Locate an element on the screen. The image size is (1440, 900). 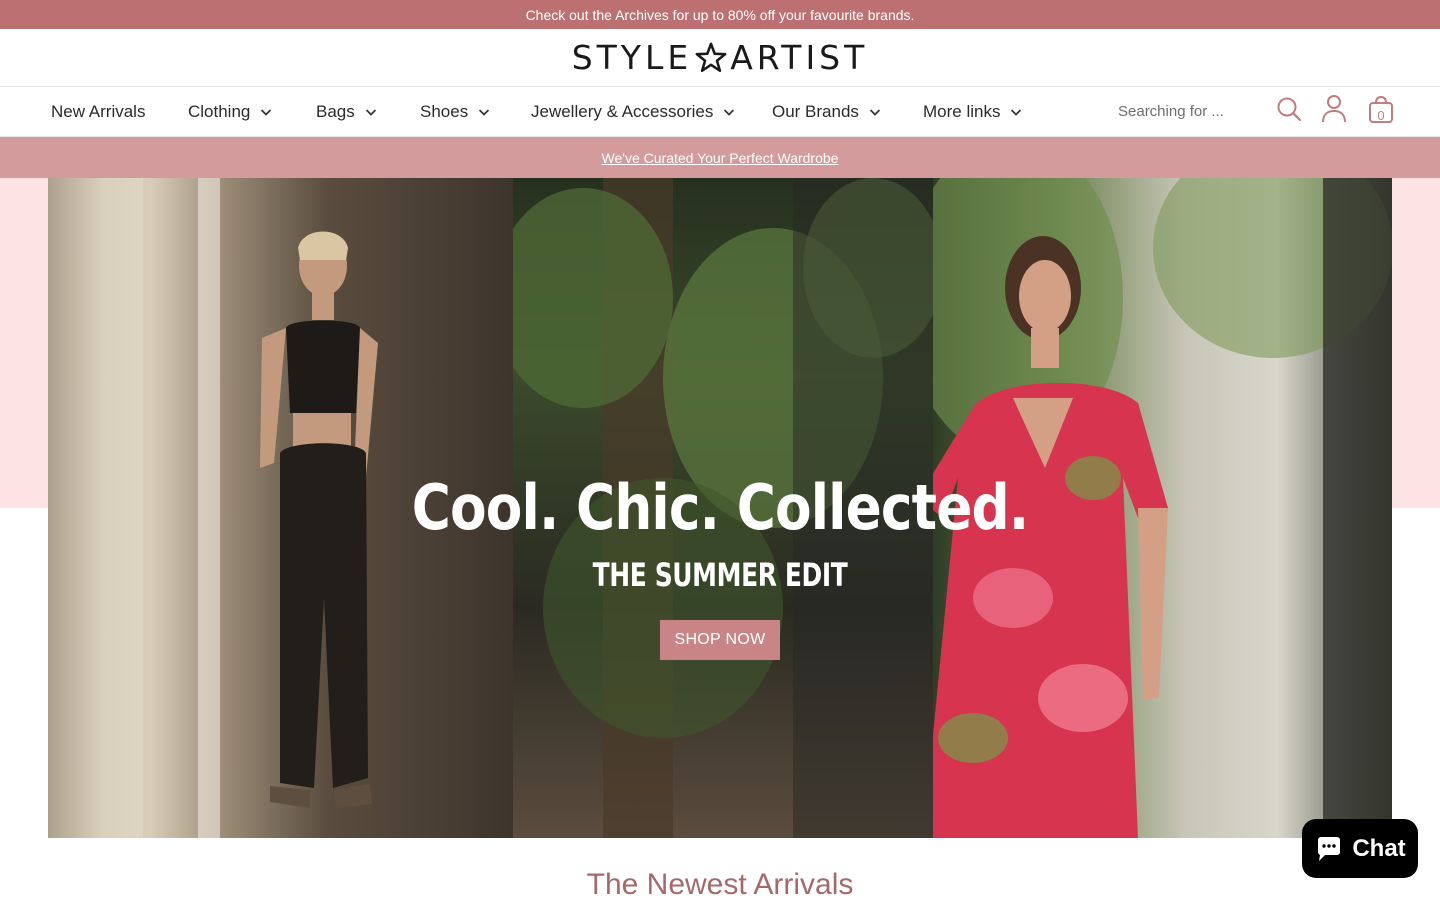
brand-logo: STYLE ARTIST is located at coordinates (720, 57).